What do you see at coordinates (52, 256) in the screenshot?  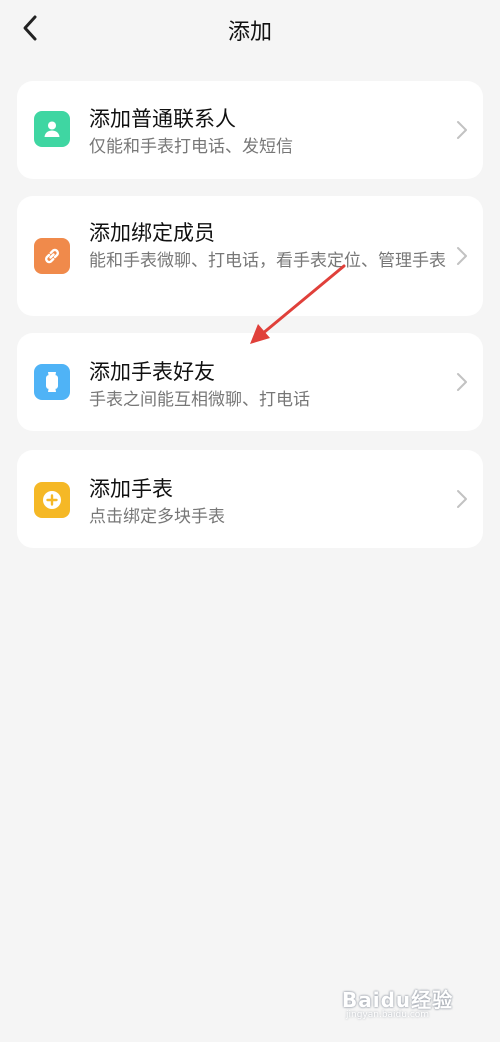 I see `link-icon` at bounding box center [52, 256].